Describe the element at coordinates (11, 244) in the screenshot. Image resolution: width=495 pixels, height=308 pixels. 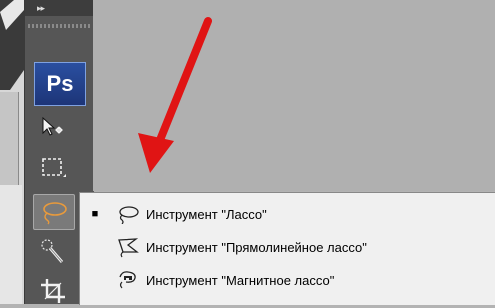
I see `left-panel-lower` at that location.